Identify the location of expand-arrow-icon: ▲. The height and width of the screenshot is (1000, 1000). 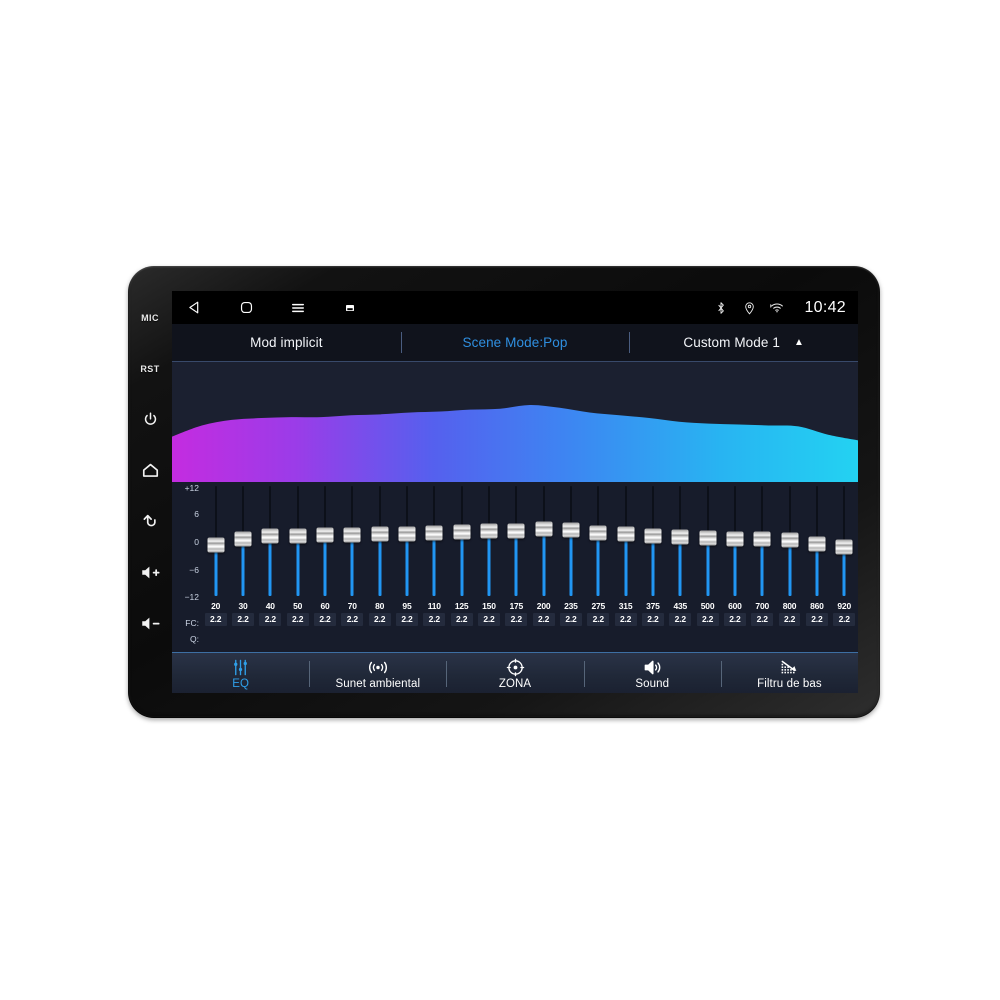
(799, 342).